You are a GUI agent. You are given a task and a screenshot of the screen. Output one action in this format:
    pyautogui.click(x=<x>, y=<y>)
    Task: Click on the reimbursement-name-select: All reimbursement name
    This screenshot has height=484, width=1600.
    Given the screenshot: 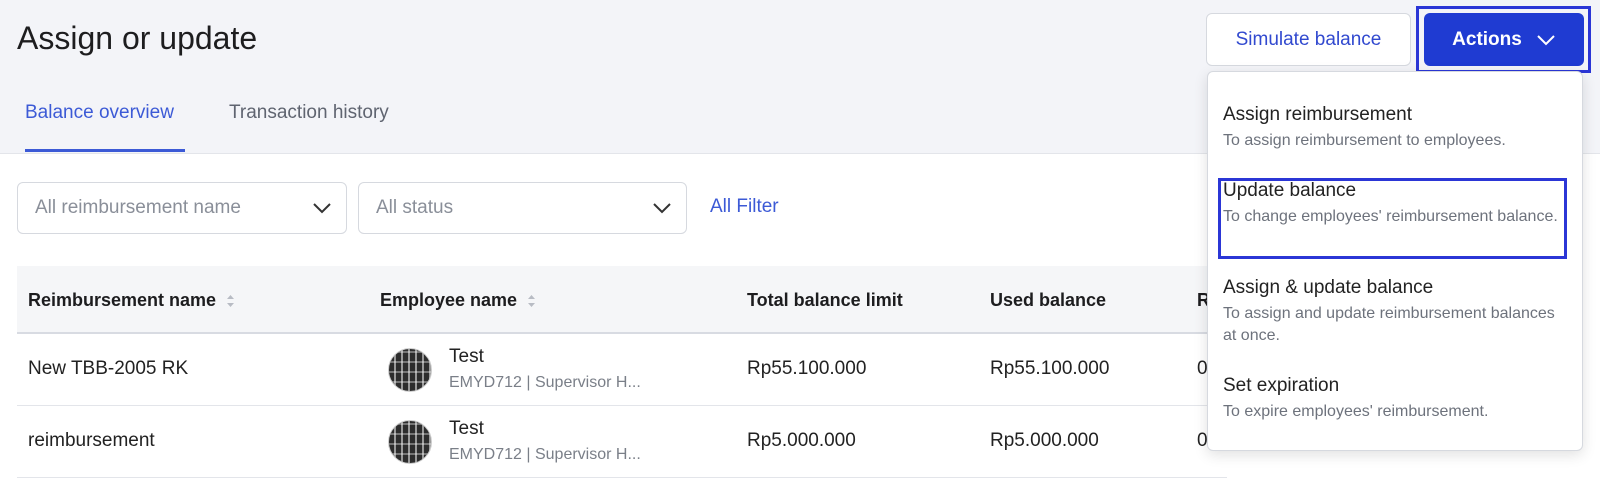 What is the action you would take?
    pyautogui.click(x=182, y=208)
    